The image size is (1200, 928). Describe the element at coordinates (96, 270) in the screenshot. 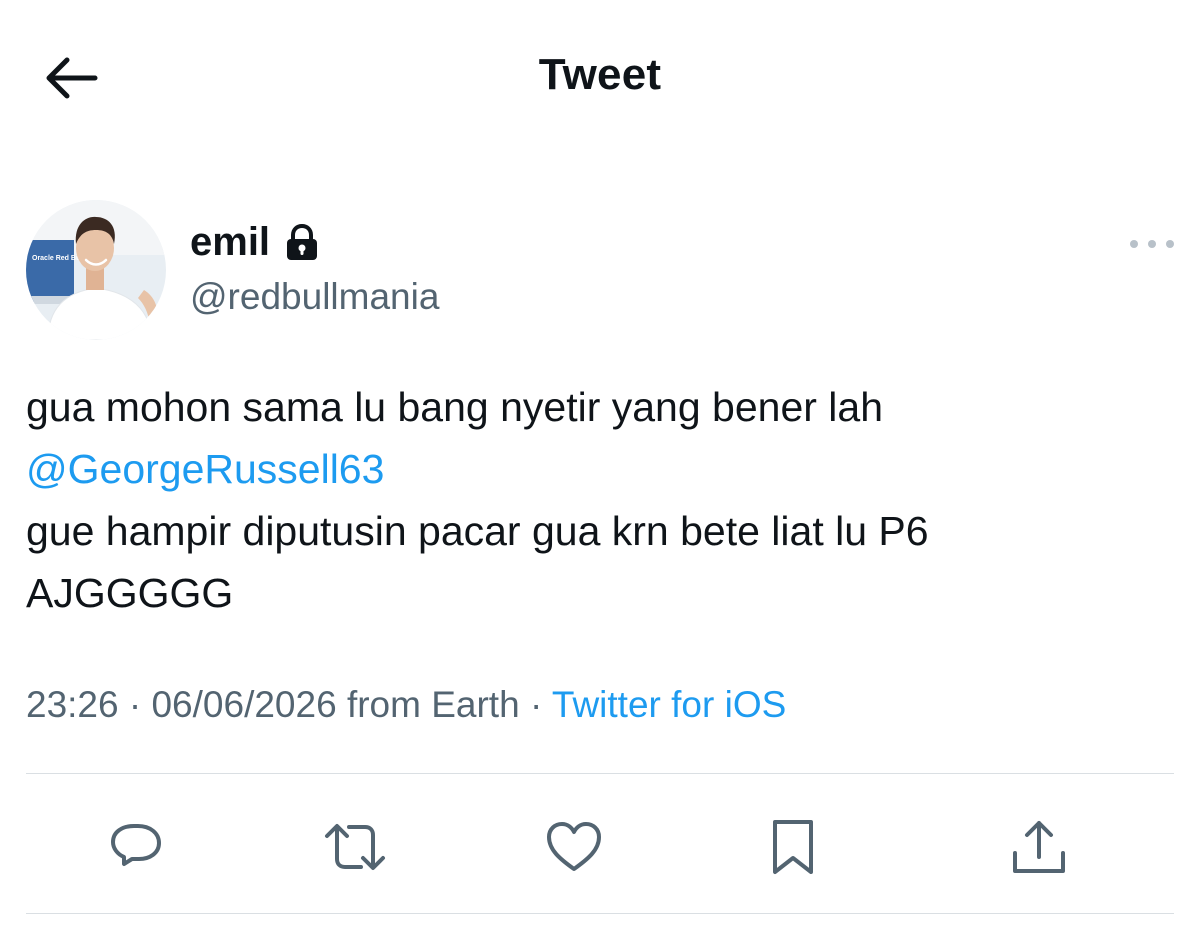

I see `avatar: Oracle Red Bull Racing` at that location.